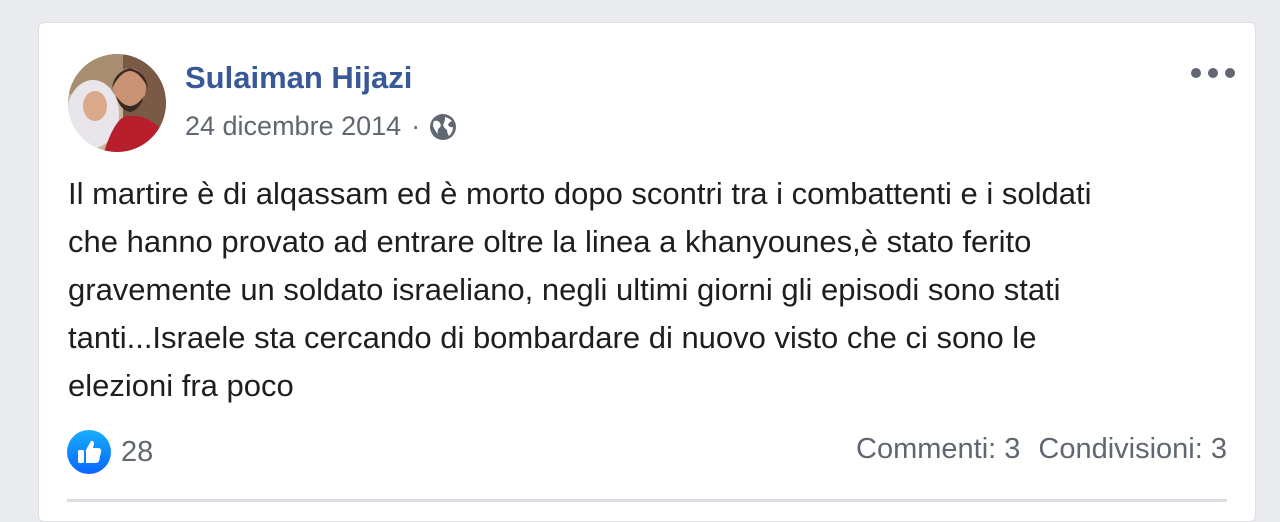 This screenshot has height=522, width=1280. I want to click on author-name: Sulaiman Hijazi, so click(298, 78).